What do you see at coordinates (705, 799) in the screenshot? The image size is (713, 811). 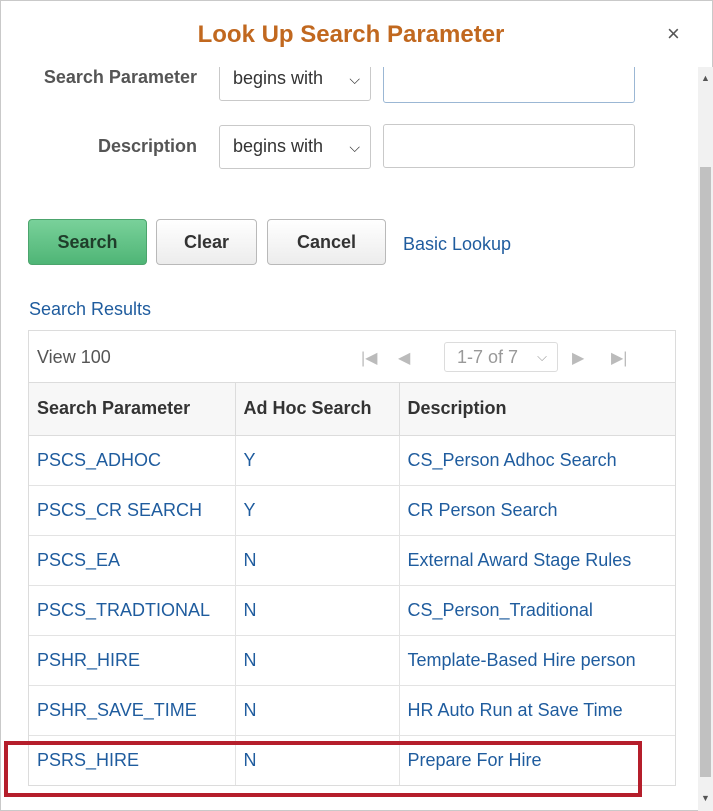 I see `scroll-down-arrow-icon: ▼` at bounding box center [705, 799].